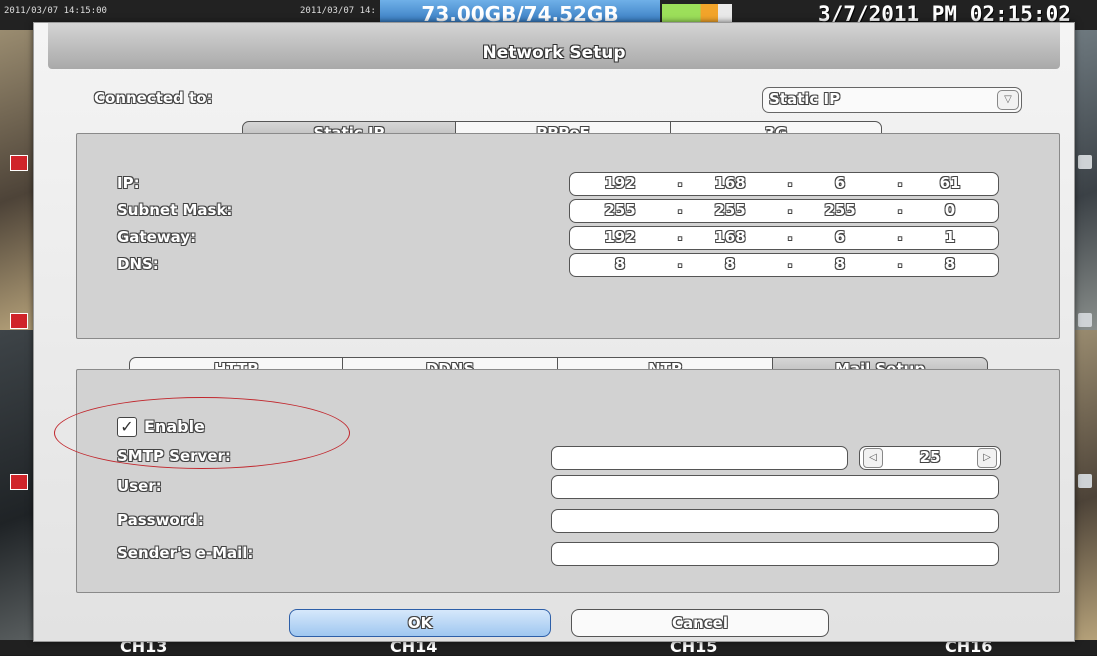  What do you see at coordinates (784, 184) in the screenshot?
I see `ip-field: 192 . 168 . 6 . 61` at bounding box center [784, 184].